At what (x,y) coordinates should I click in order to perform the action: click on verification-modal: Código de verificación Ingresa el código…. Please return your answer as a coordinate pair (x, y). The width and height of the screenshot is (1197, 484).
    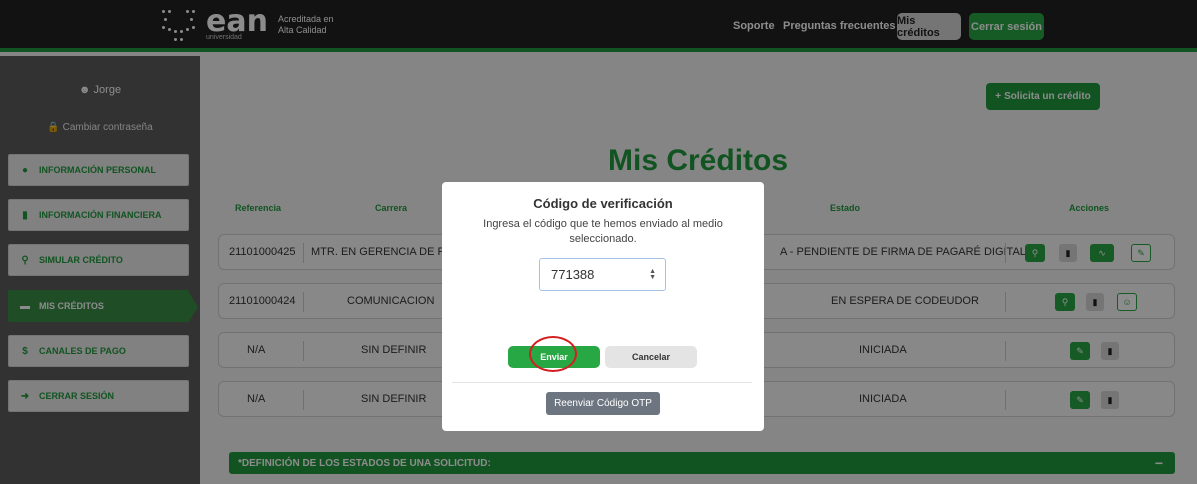
    Looking at the image, I should click on (603, 306).